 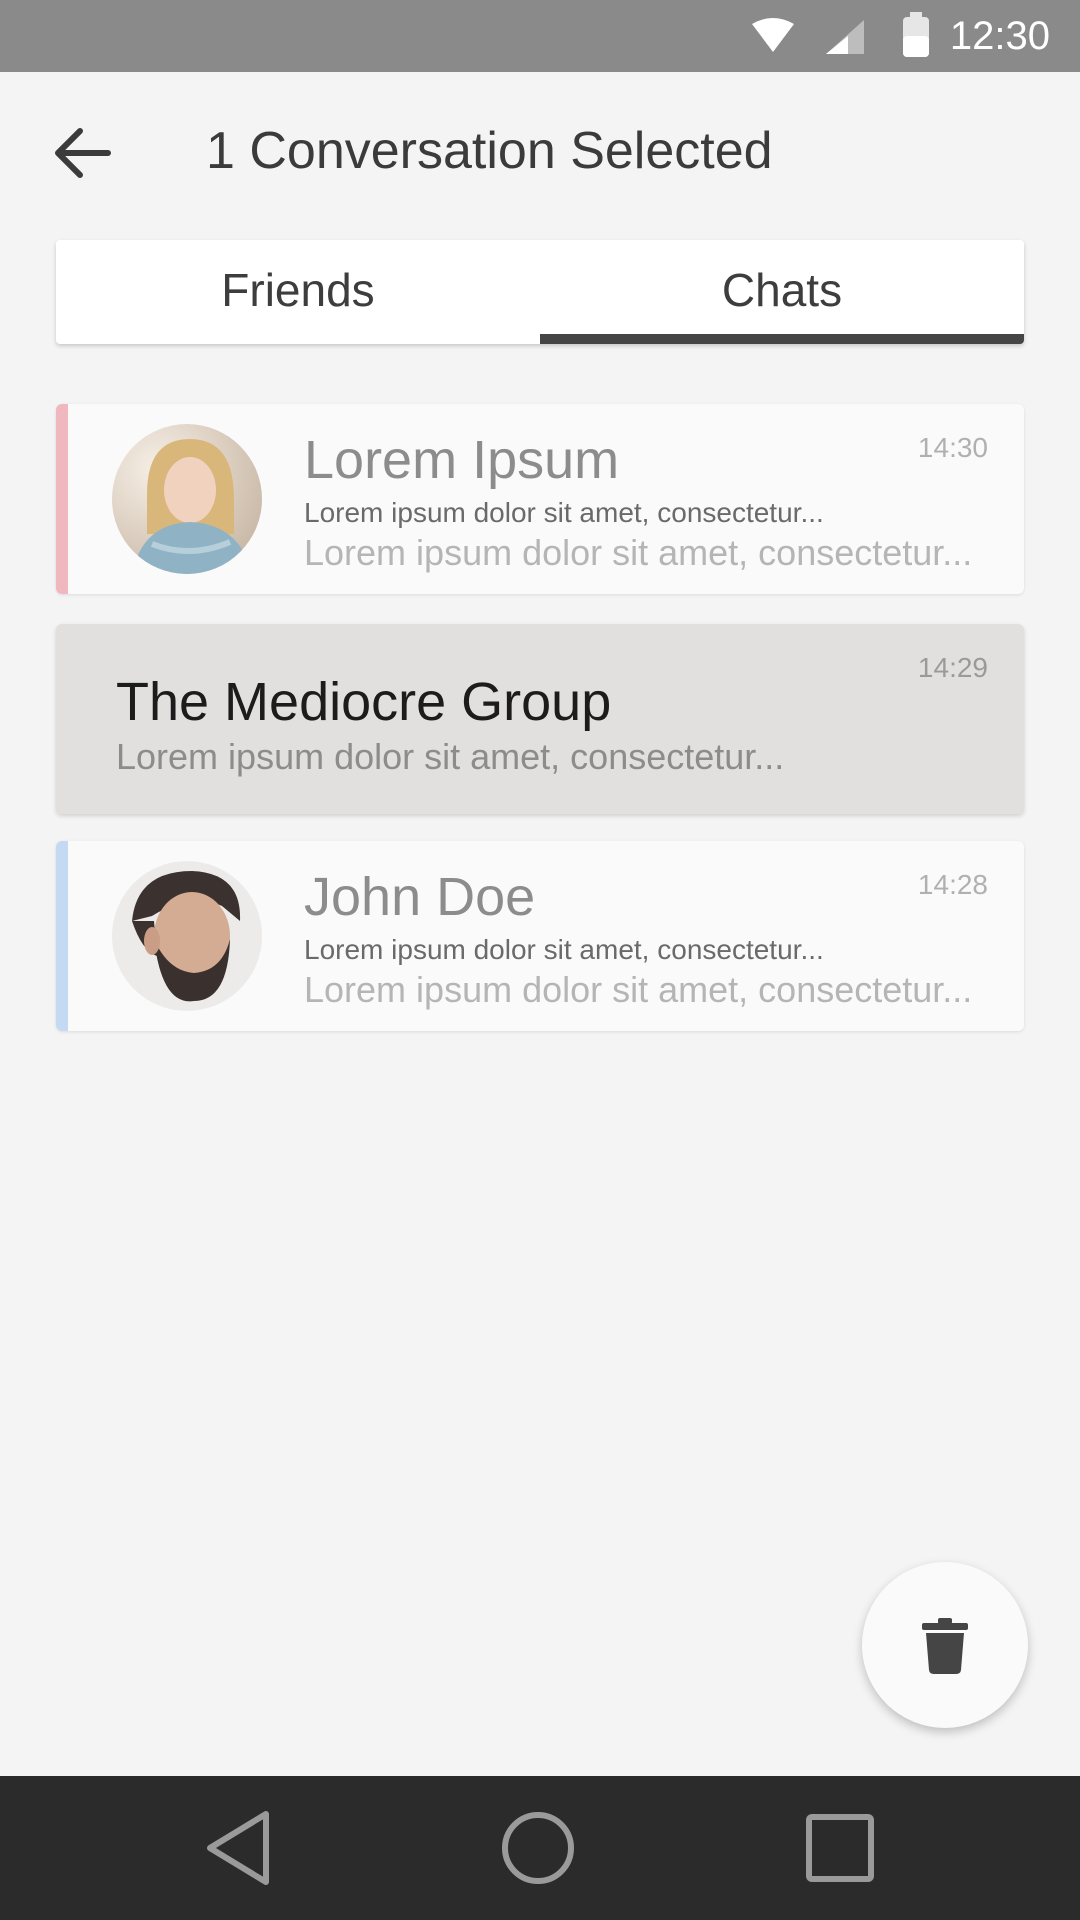 I want to click on tab-chats: Chats, so click(x=782, y=292).